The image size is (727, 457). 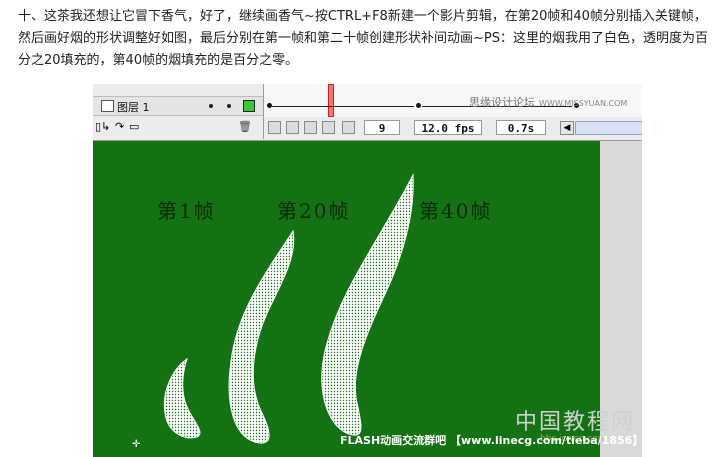 What do you see at coordinates (328, 127) in the screenshot?
I see `edit-frames-icon` at bounding box center [328, 127].